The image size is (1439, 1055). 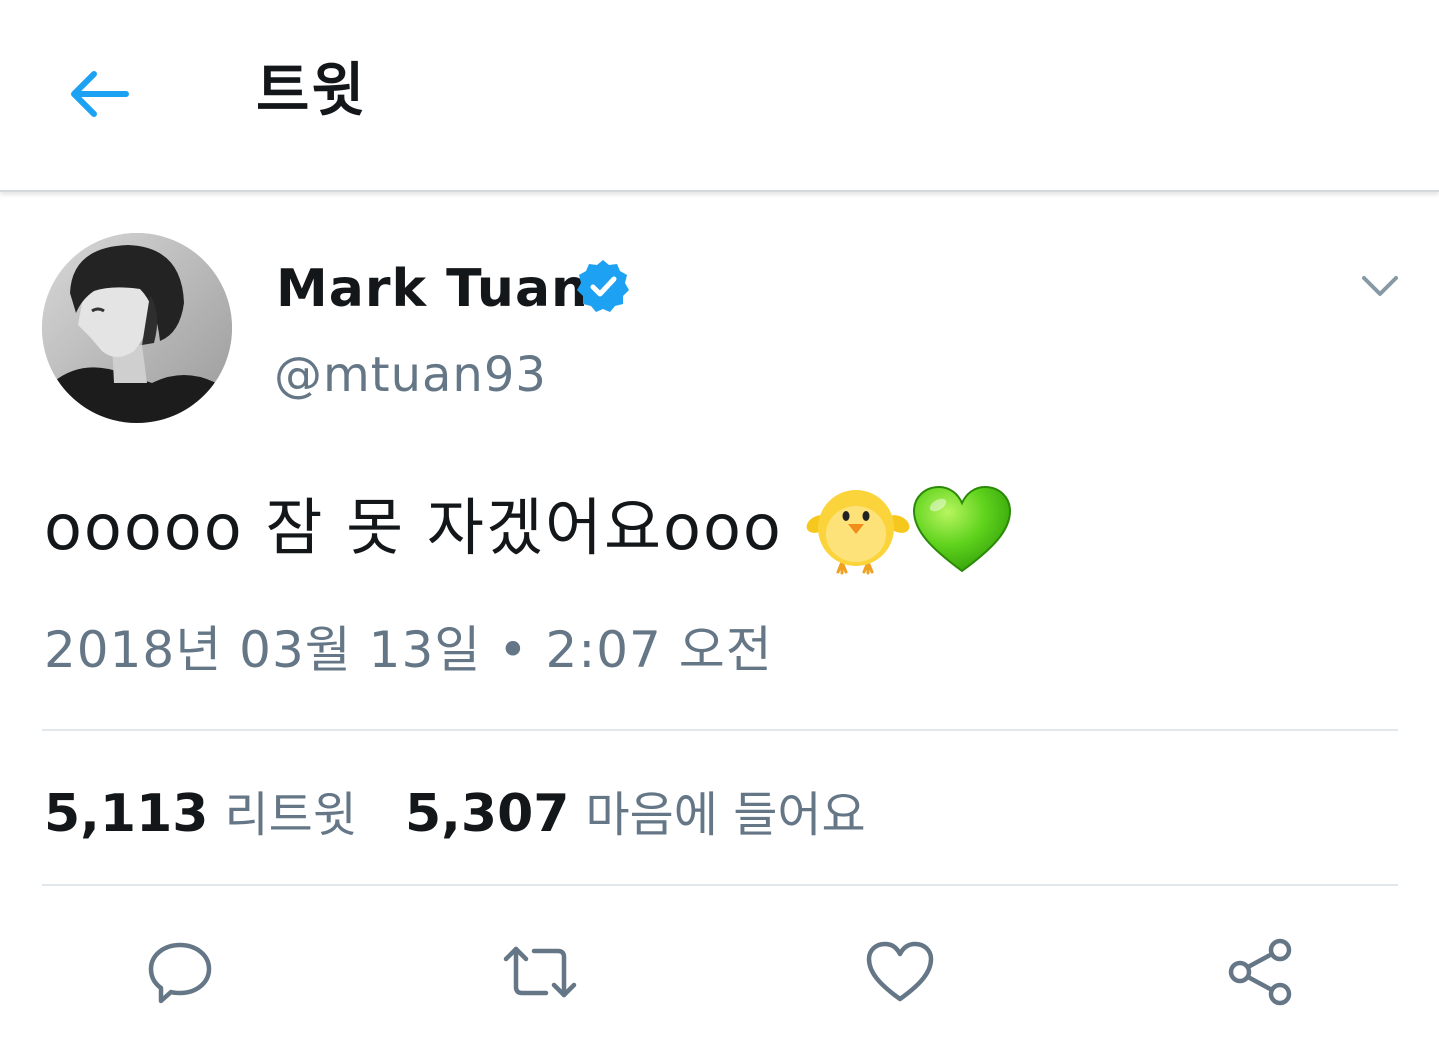 I want to click on back-button, so click(x=98, y=94).